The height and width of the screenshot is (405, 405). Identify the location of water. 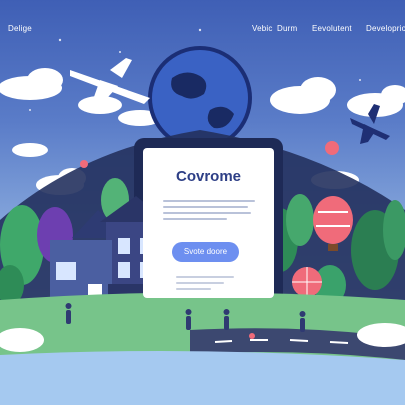
(202, 378).